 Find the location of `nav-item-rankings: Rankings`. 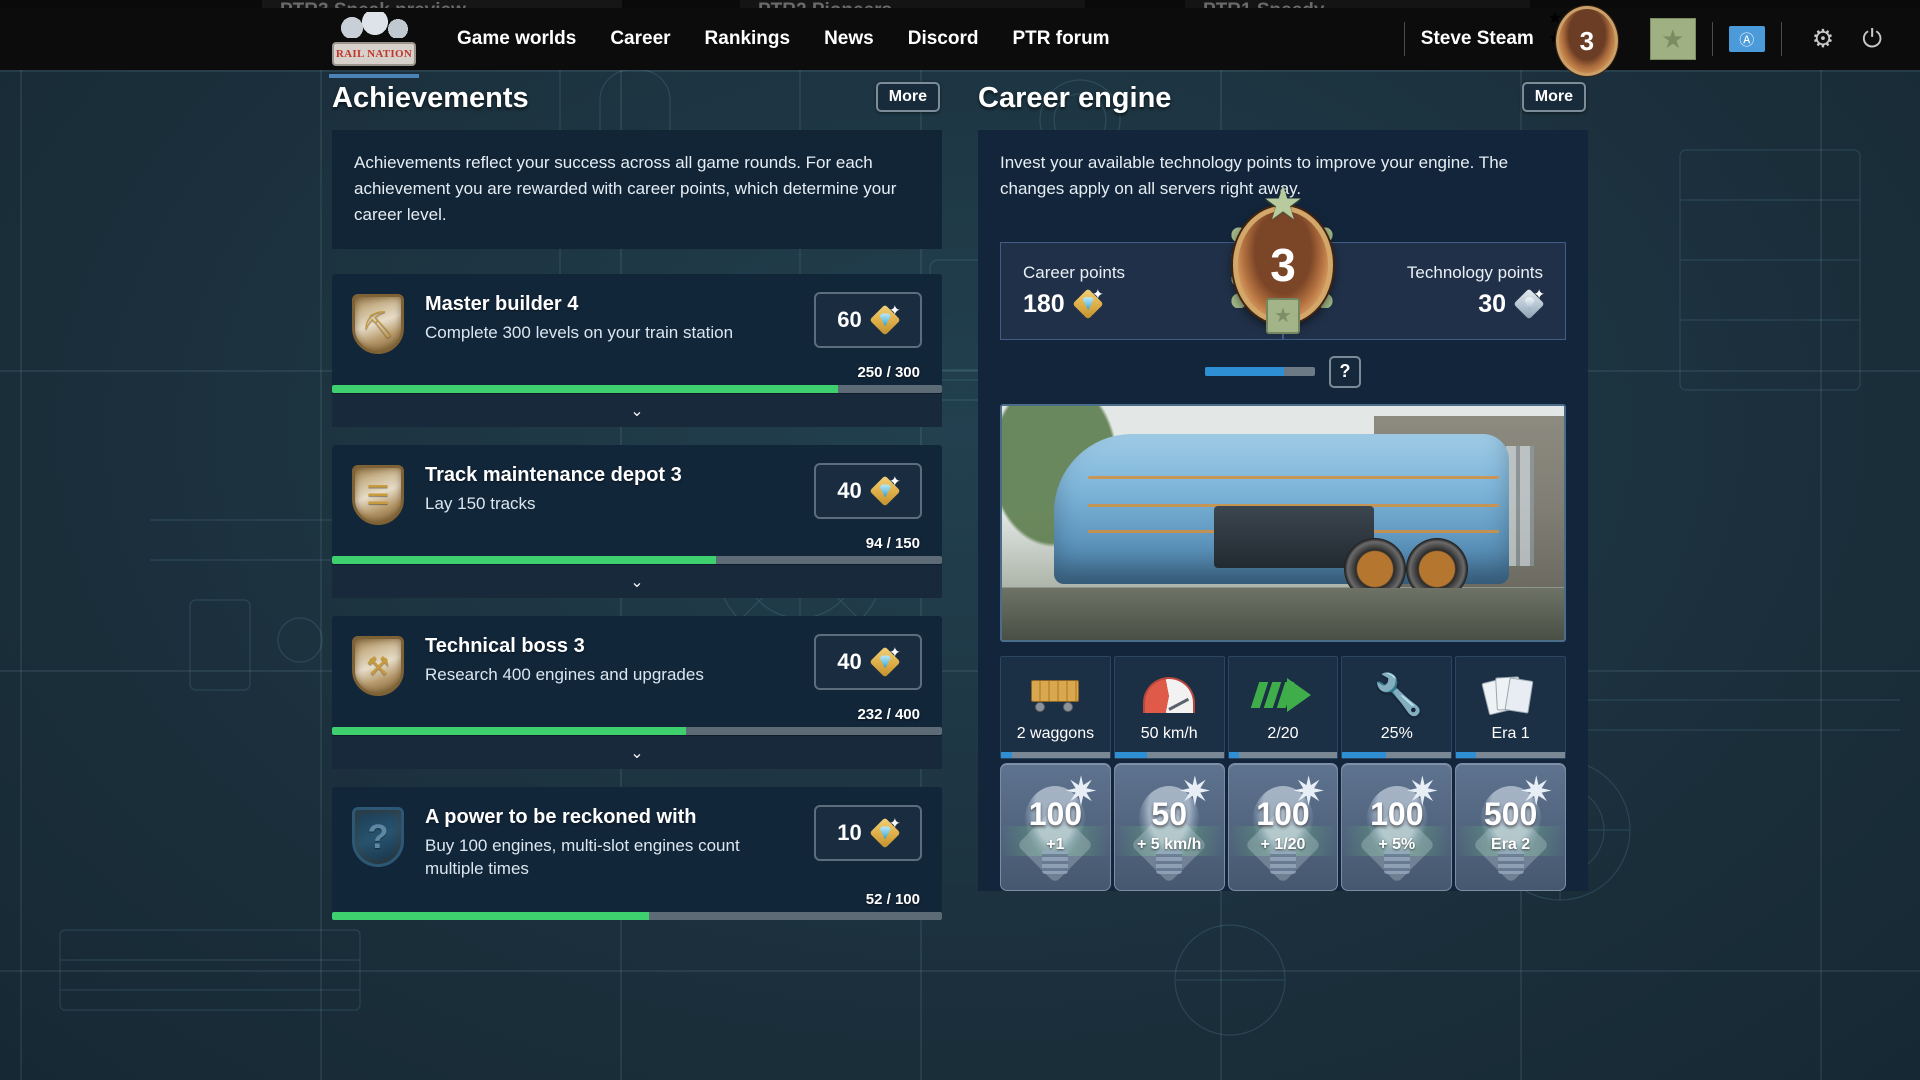

nav-item-rankings: Rankings is located at coordinates (748, 39).